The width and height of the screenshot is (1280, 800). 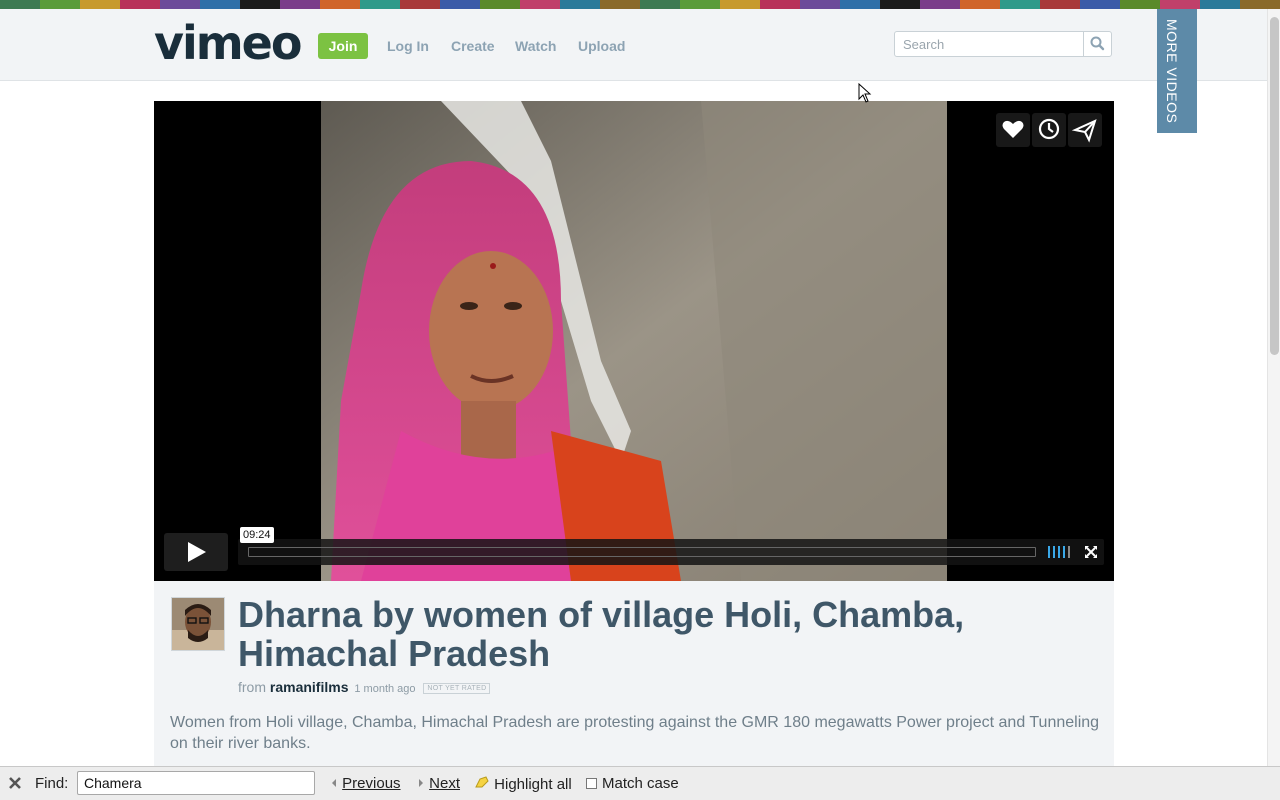 I want to click on time-tooltip: 09:24, so click(x=257, y=535).